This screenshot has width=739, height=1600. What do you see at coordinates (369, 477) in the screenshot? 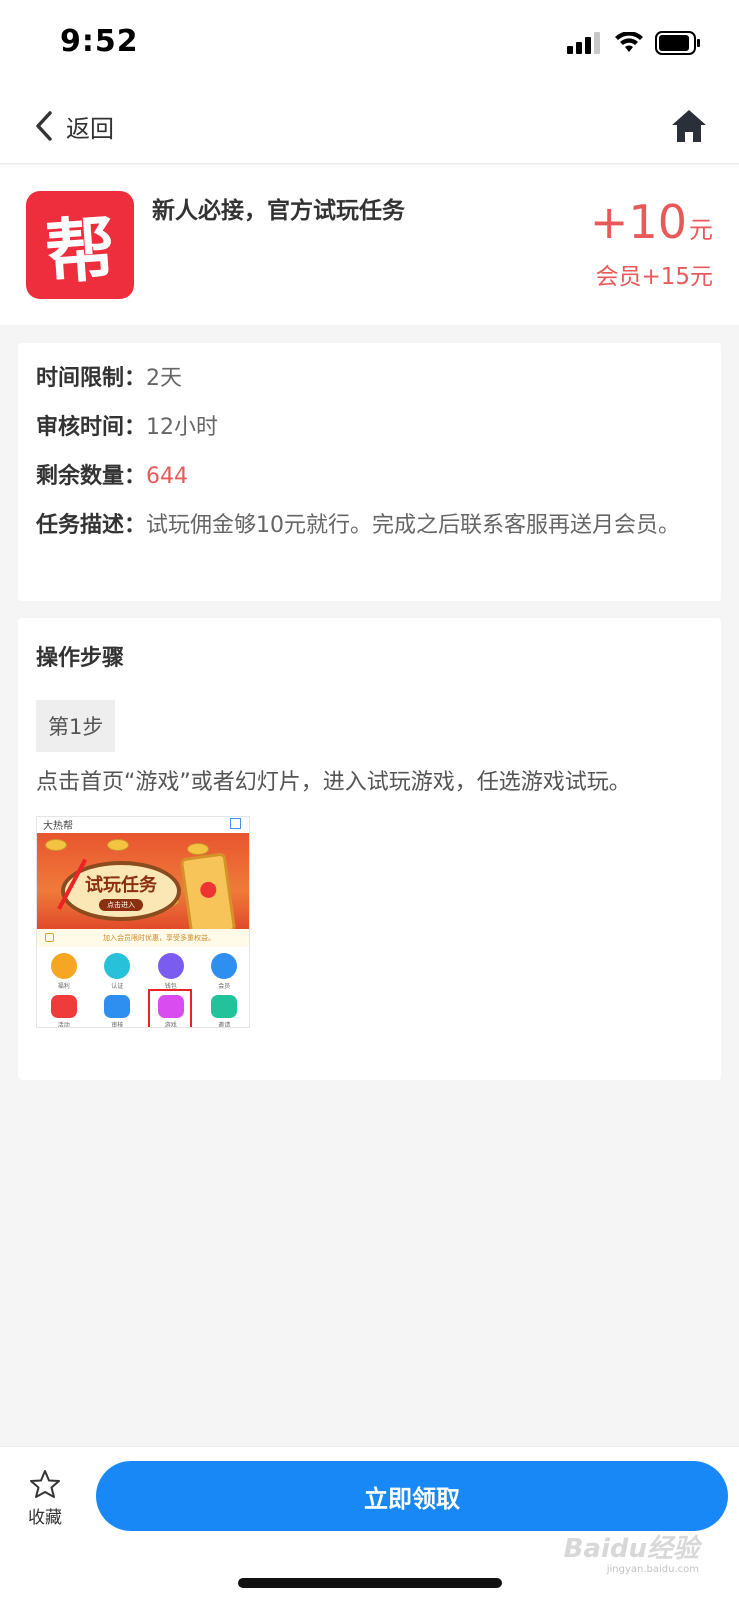
I see `remaining-row: 剩余数量：644` at bounding box center [369, 477].